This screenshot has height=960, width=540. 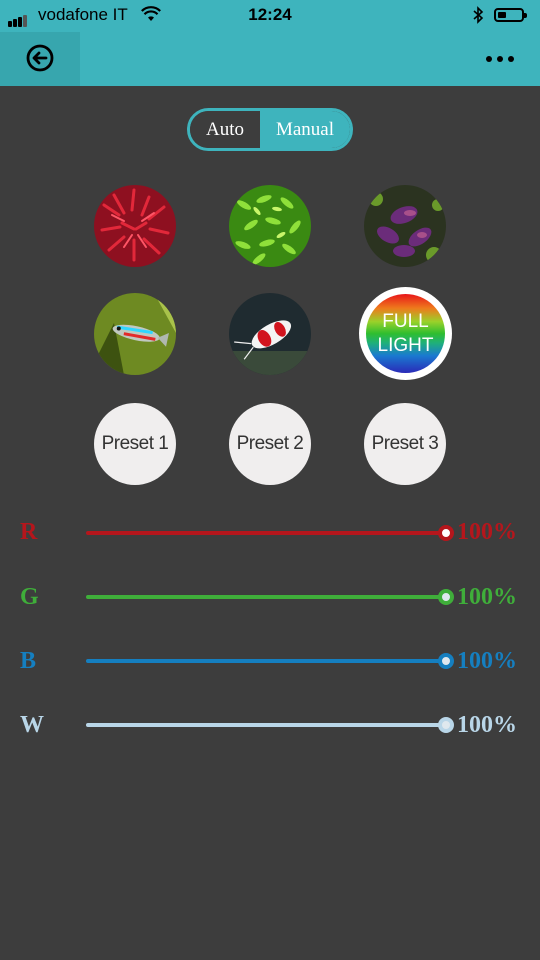 I want to click on preset-full-light: FULL LIGHT, so click(x=405, y=333).